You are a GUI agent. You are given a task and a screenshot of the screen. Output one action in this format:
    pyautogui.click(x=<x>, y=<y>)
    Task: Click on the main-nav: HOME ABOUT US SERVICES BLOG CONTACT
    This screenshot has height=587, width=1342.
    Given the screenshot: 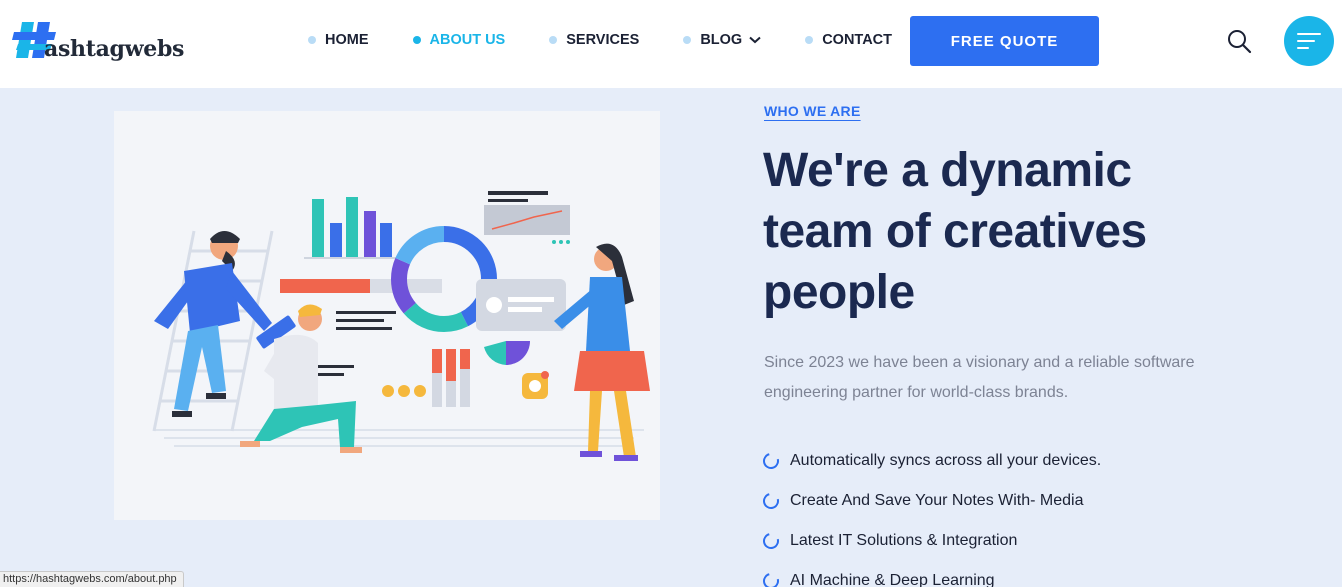 What is the action you would take?
    pyautogui.click(x=622, y=40)
    